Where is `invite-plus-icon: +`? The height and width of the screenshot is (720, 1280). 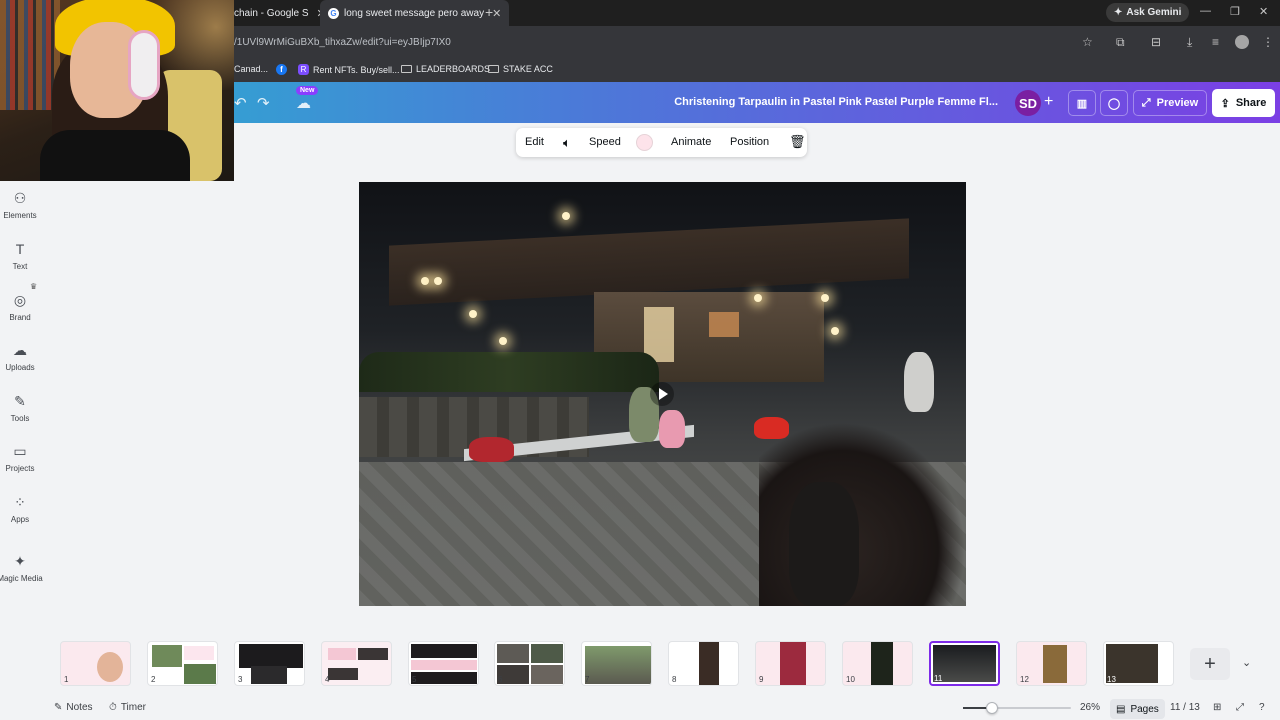 invite-plus-icon: + is located at coordinates (1048, 102).